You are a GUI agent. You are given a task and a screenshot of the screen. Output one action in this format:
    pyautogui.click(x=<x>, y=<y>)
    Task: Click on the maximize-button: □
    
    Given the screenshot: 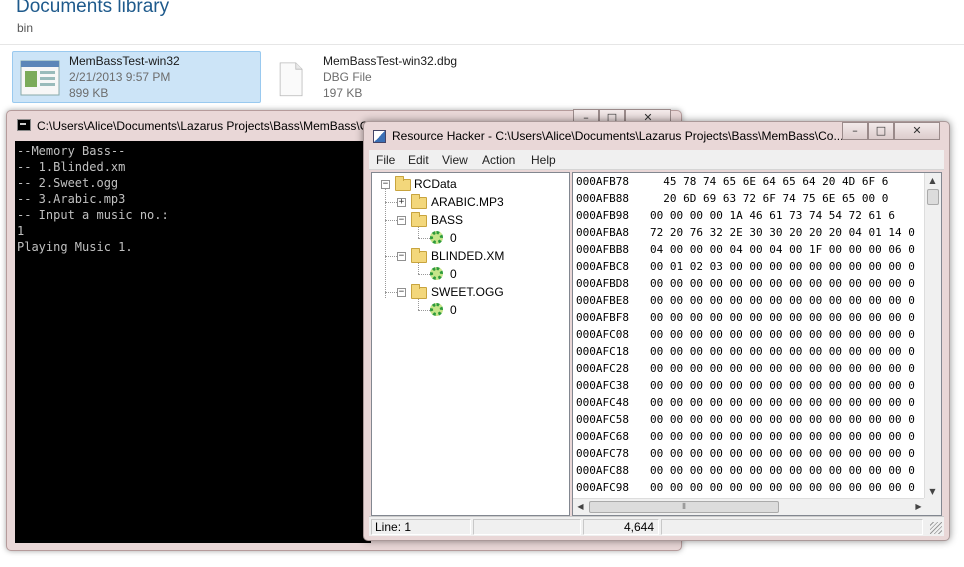 What is the action you would take?
    pyautogui.click(x=881, y=131)
    